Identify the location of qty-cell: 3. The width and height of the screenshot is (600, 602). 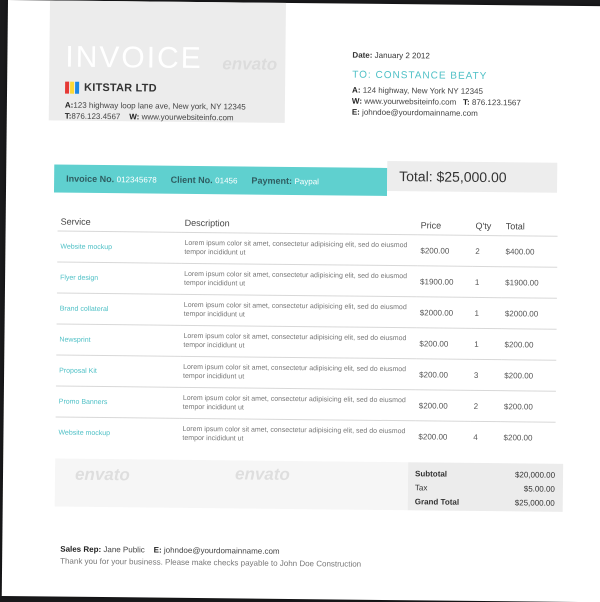
(486, 375).